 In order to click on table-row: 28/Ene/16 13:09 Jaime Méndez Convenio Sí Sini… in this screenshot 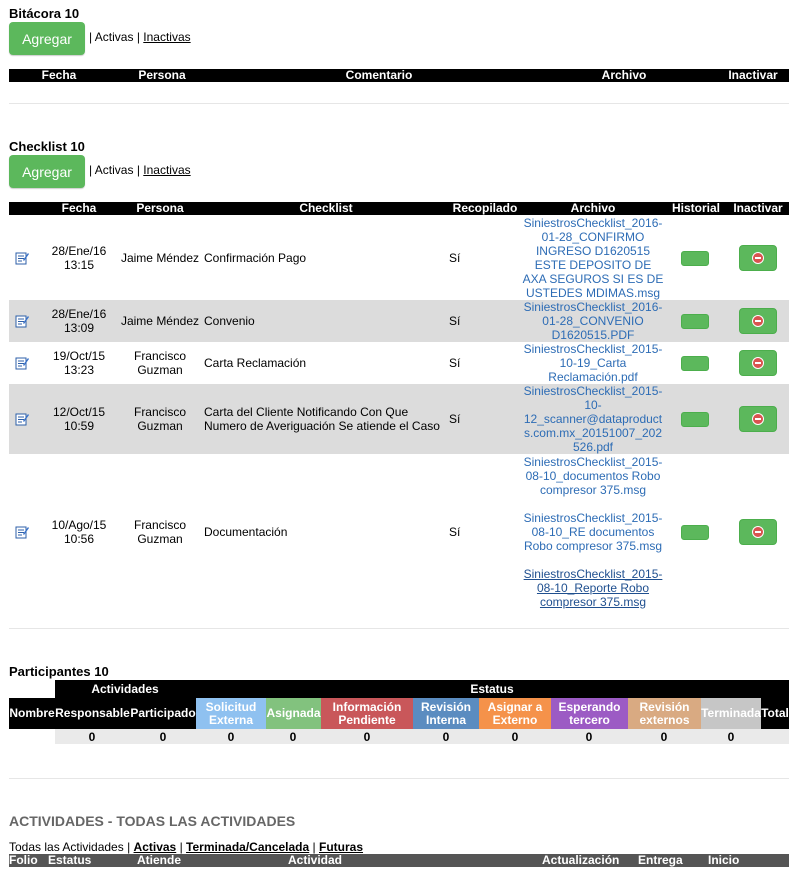, I will do `click(399, 321)`.